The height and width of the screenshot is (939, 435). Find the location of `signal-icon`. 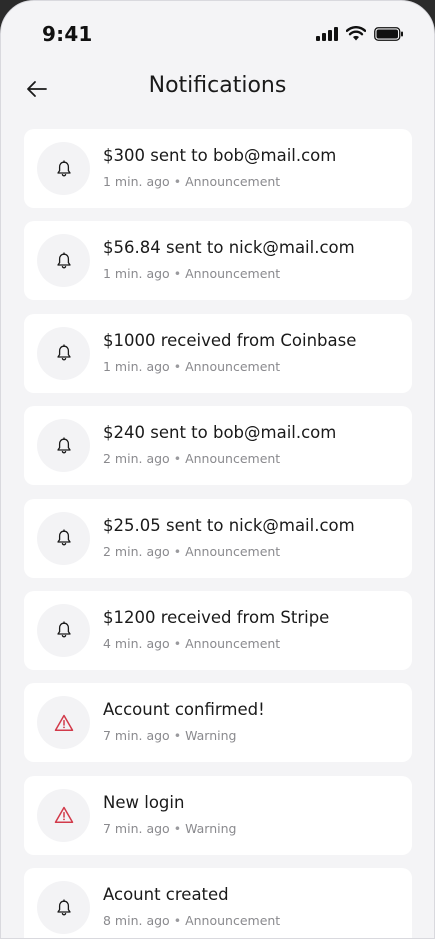

signal-icon is located at coordinates (327, 33).